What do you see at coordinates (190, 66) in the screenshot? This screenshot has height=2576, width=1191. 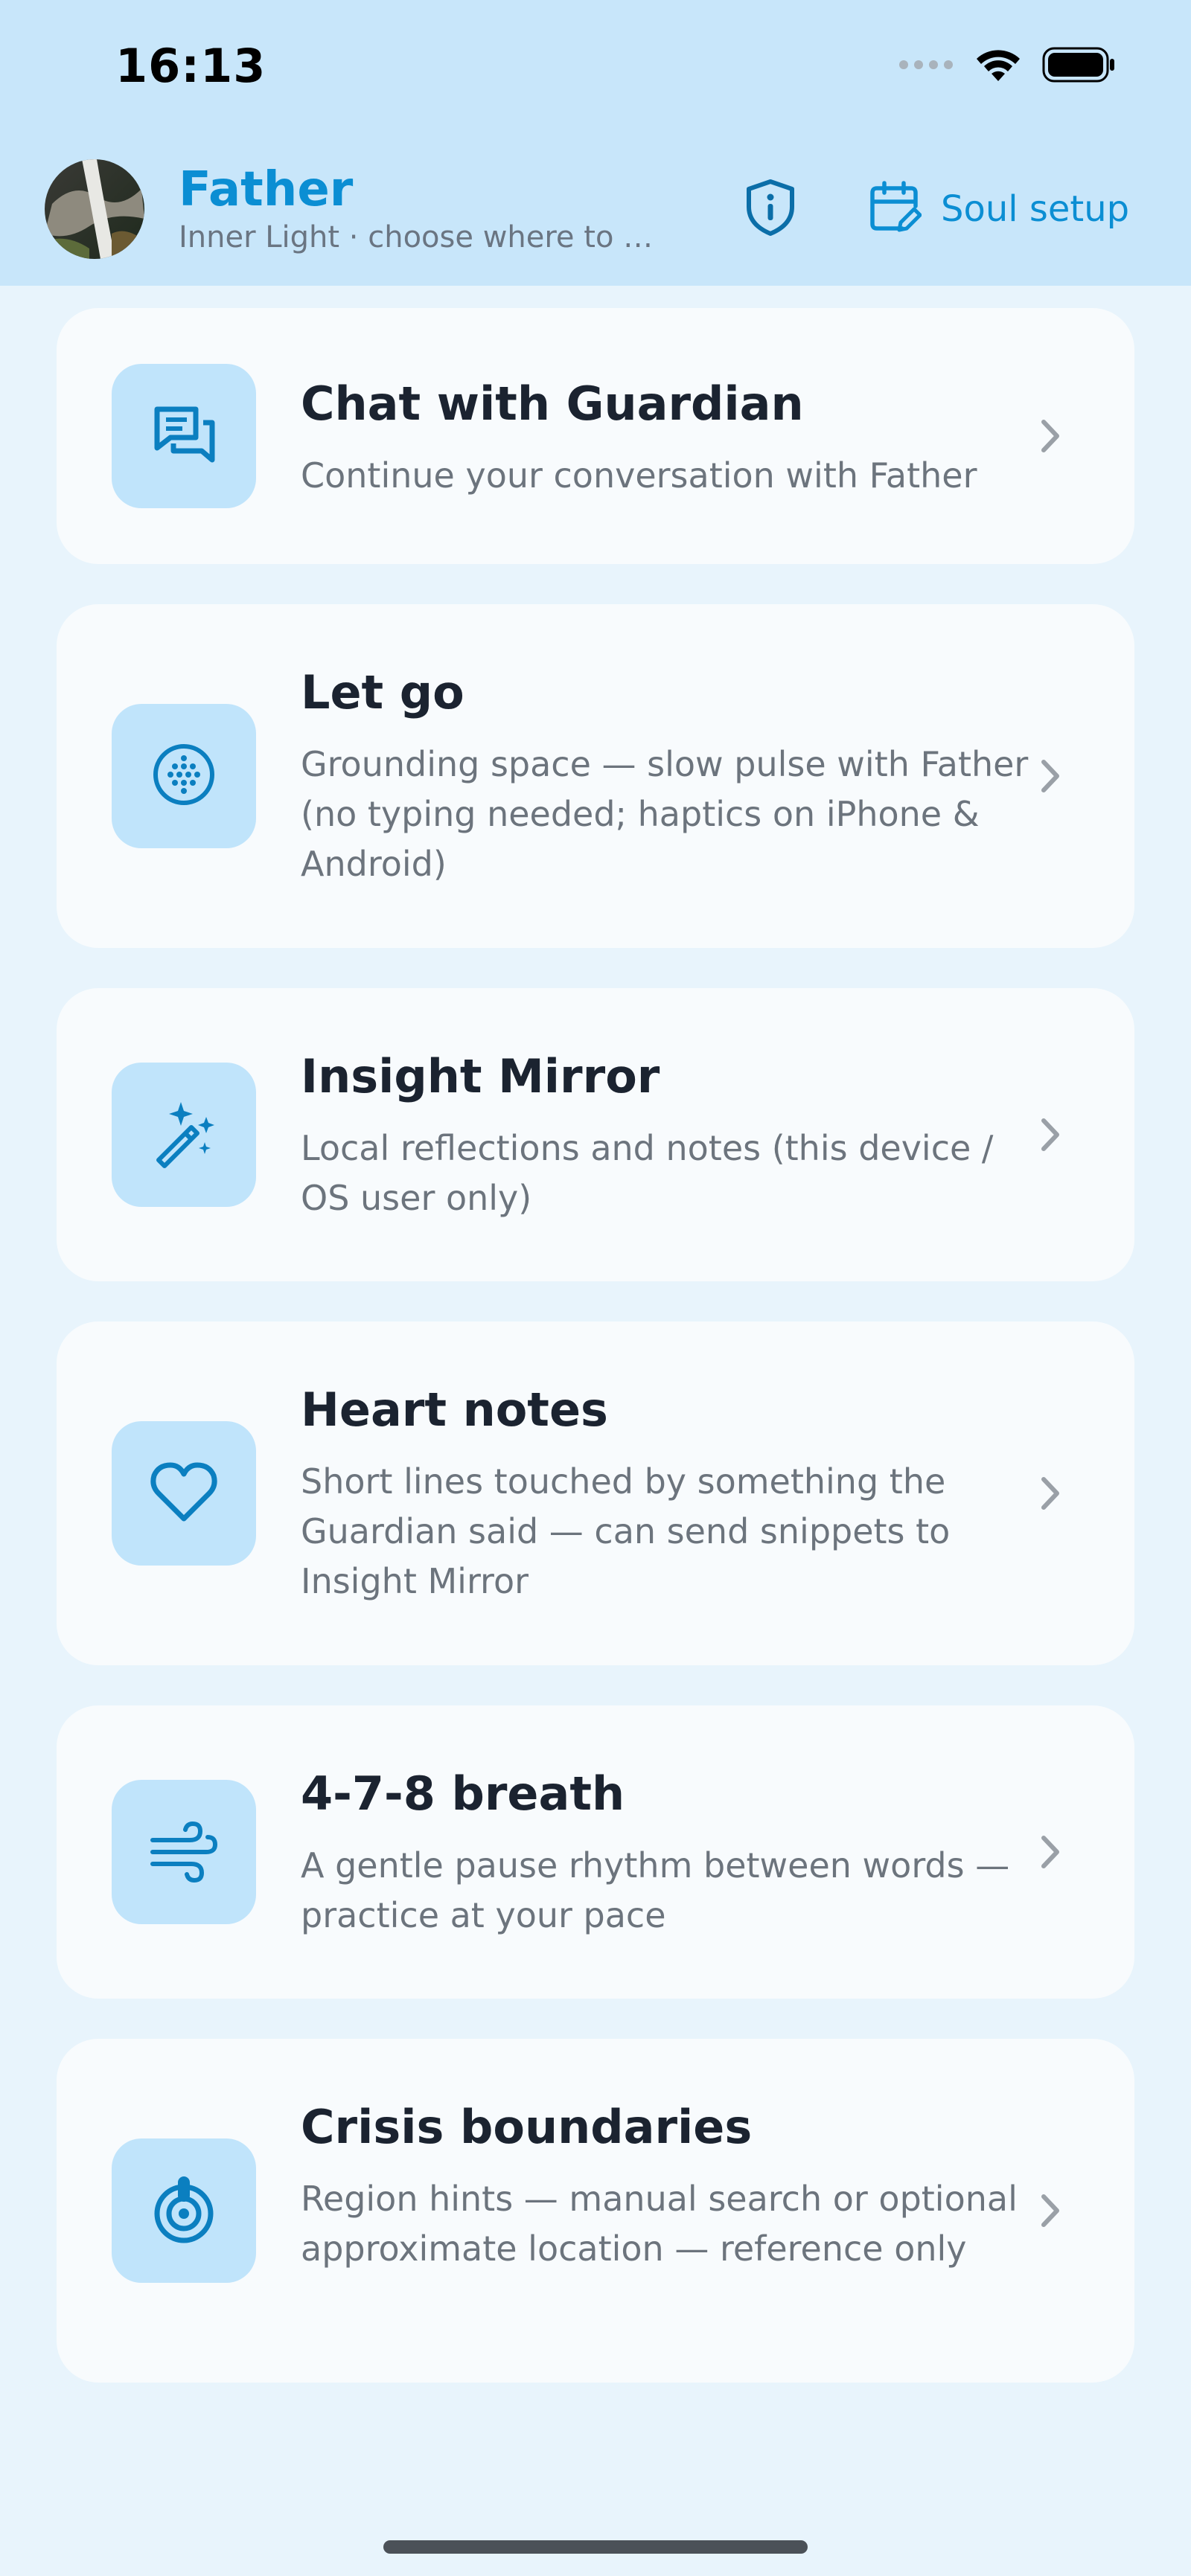 I see `status-time: 16:13` at bounding box center [190, 66].